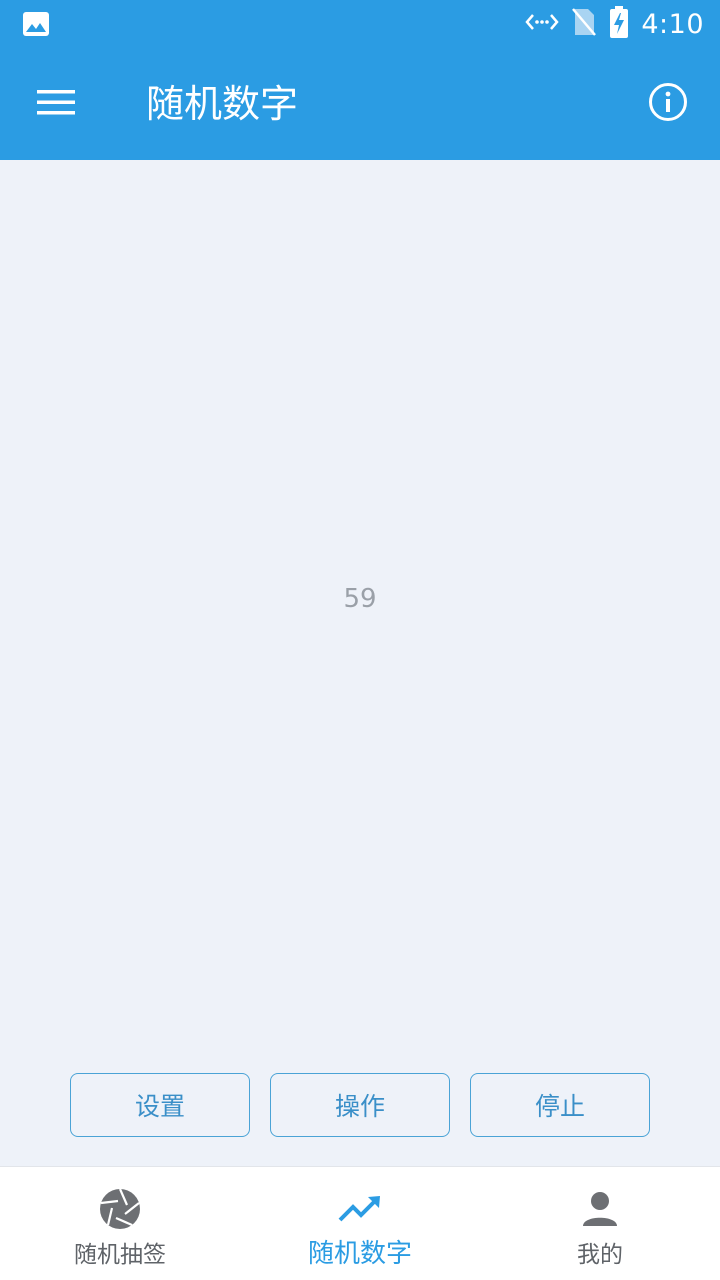  What do you see at coordinates (222, 104) in the screenshot?
I see `page-title: 随机数字` at bounding box center [222, 104].